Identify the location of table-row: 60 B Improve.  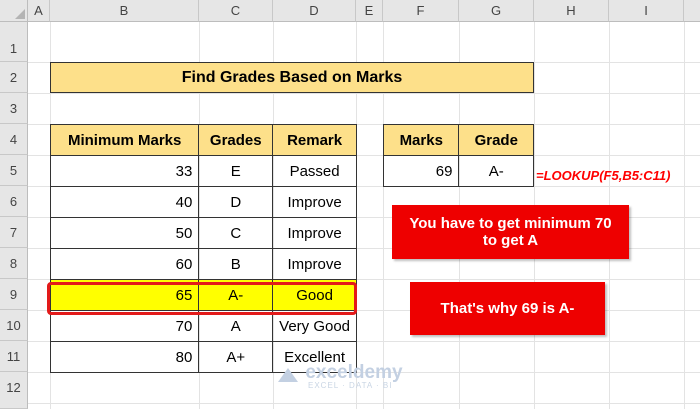
(203, 264).